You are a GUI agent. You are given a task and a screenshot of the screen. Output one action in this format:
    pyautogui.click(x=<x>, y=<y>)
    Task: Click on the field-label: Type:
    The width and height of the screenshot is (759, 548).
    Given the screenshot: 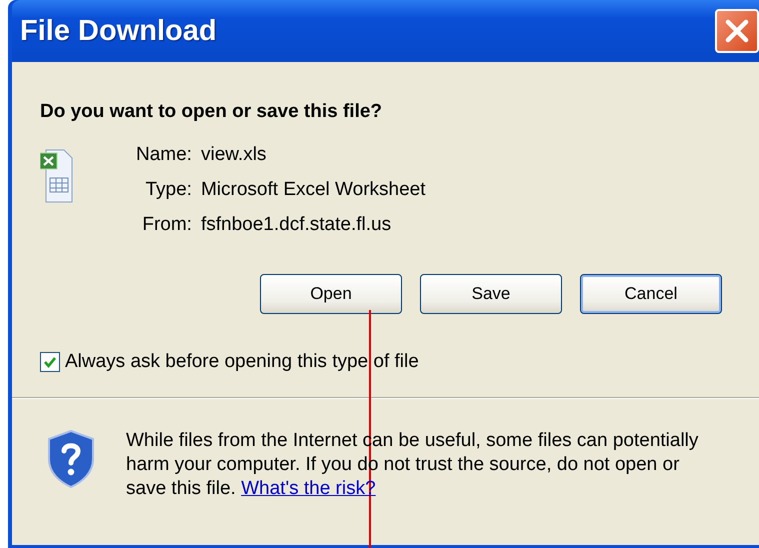 What is the action you would take?
    pyautogui.click(x=168, y=190)
    